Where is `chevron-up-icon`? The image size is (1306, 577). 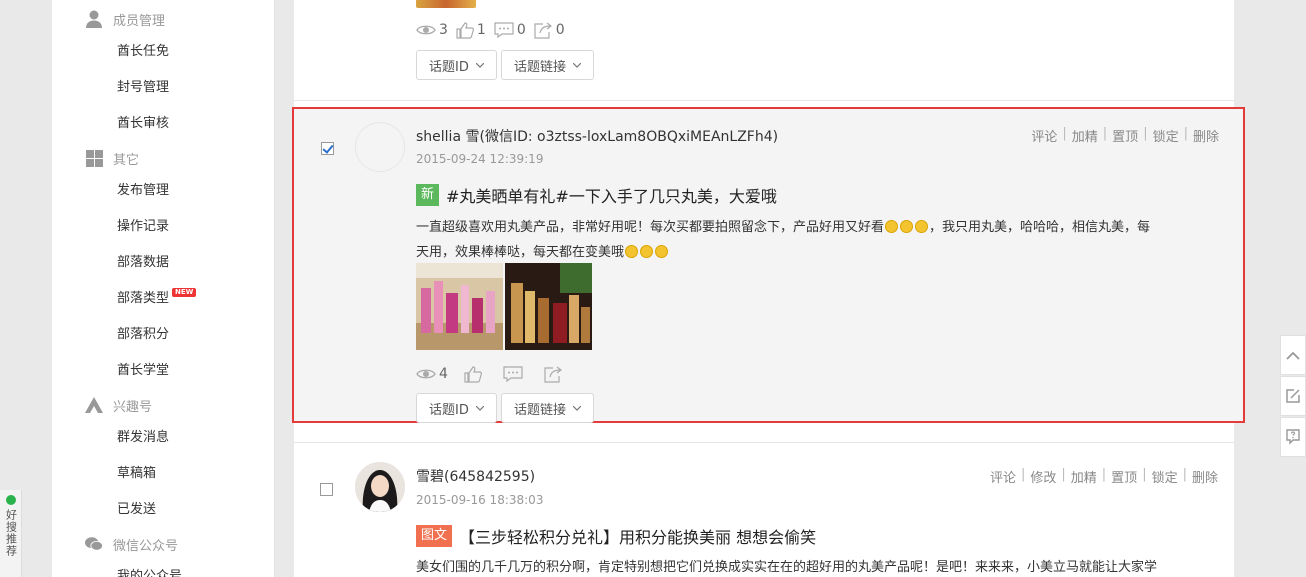 chevron-up-icon is located at coordinates (1293, 355).